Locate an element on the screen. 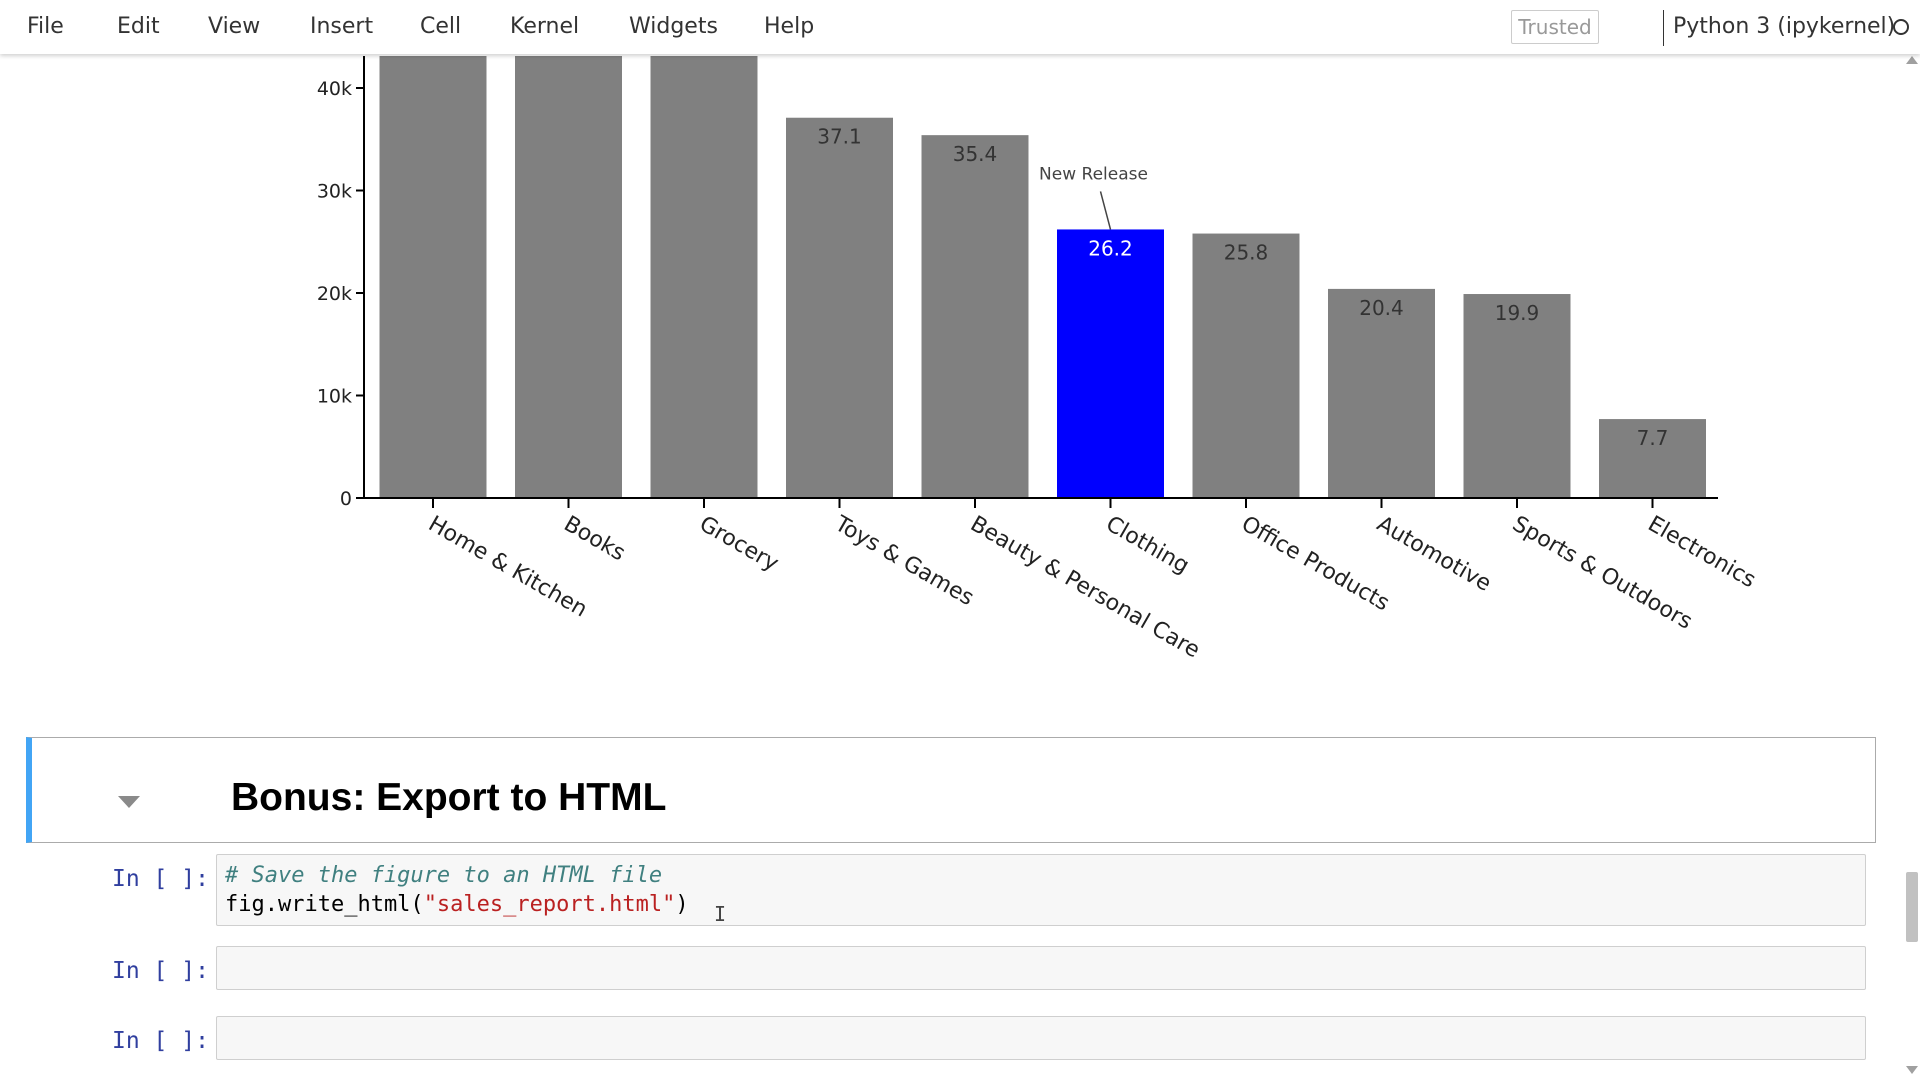 This screenshot has height=1080, width=1920. code-paren: ) is located at coordinates (682, 904).